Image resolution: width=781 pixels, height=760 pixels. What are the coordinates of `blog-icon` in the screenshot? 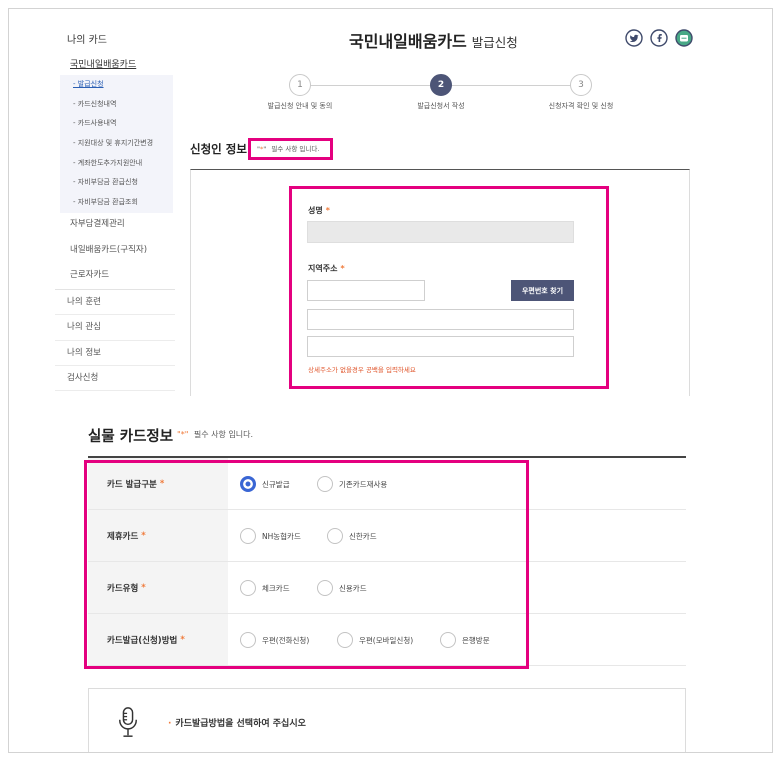 It's located at (684, 38).